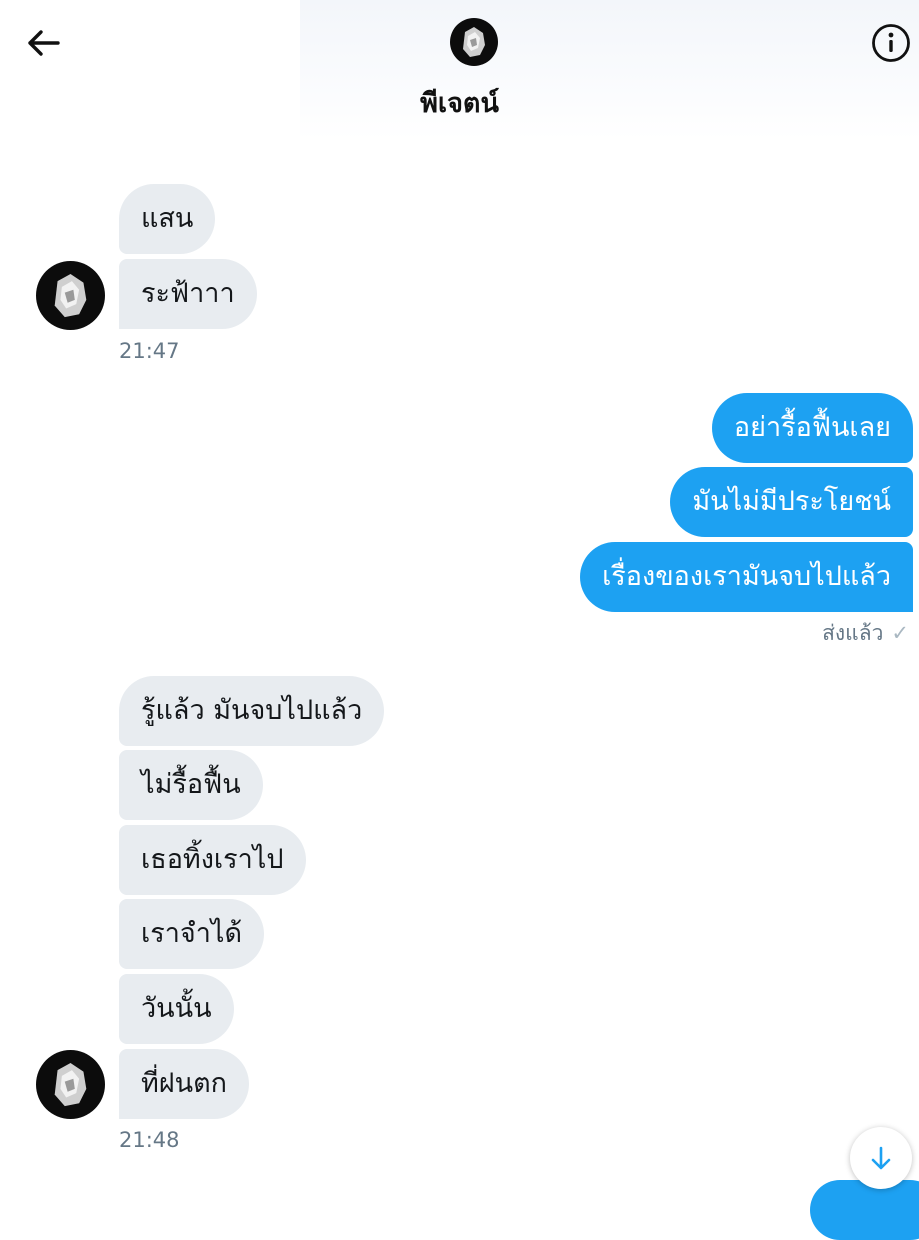 The image size is (919, 1240). Describe the element at coordinates (191, 785) in the screenshot. I see `message-bubble: ไม่รื้อฟื้น` at that location.